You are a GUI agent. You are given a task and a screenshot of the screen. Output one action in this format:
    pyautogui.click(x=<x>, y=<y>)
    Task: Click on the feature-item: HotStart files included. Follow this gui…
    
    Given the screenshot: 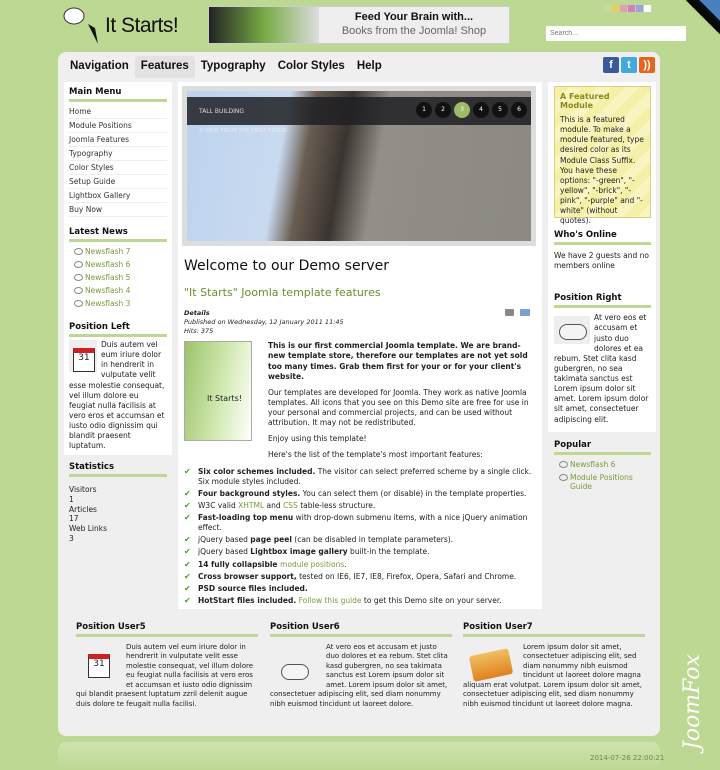 What is the action you would take?
    pyautogui.click(x=360, y=601)
    